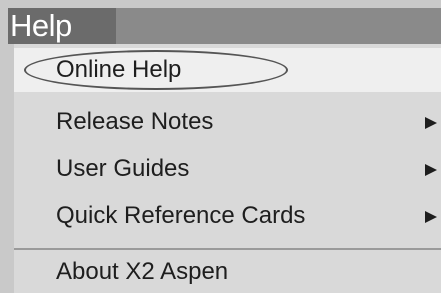 Image resolution: width=446 pixels, height=294 pixels. What do you see at coordinates (123, 168) in the screenshot?
I see `menu-item-label: User Guides` at bounding box center [123, 168].